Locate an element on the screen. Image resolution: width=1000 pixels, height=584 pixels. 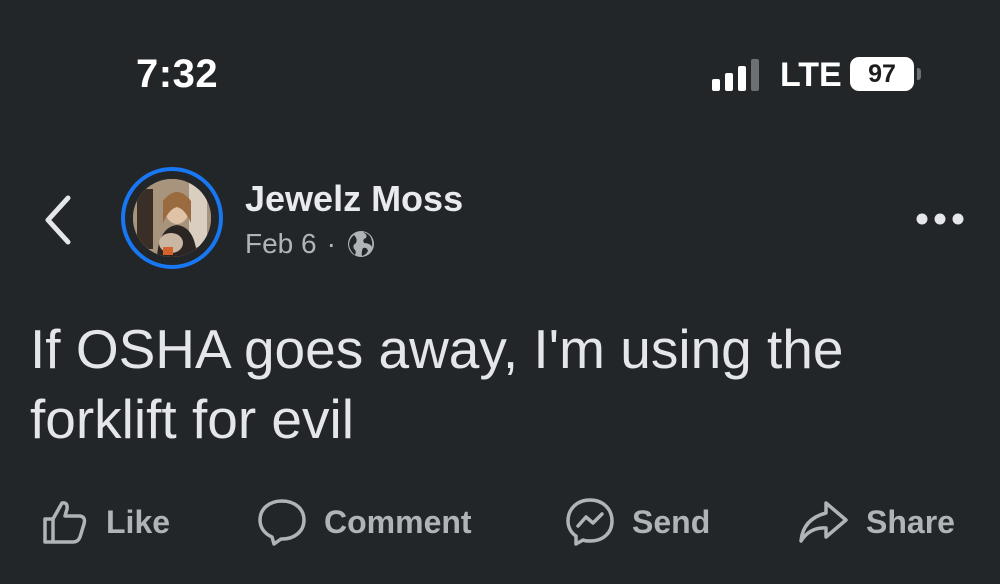
comment-label: Comment is located at coordinates (398, 521).